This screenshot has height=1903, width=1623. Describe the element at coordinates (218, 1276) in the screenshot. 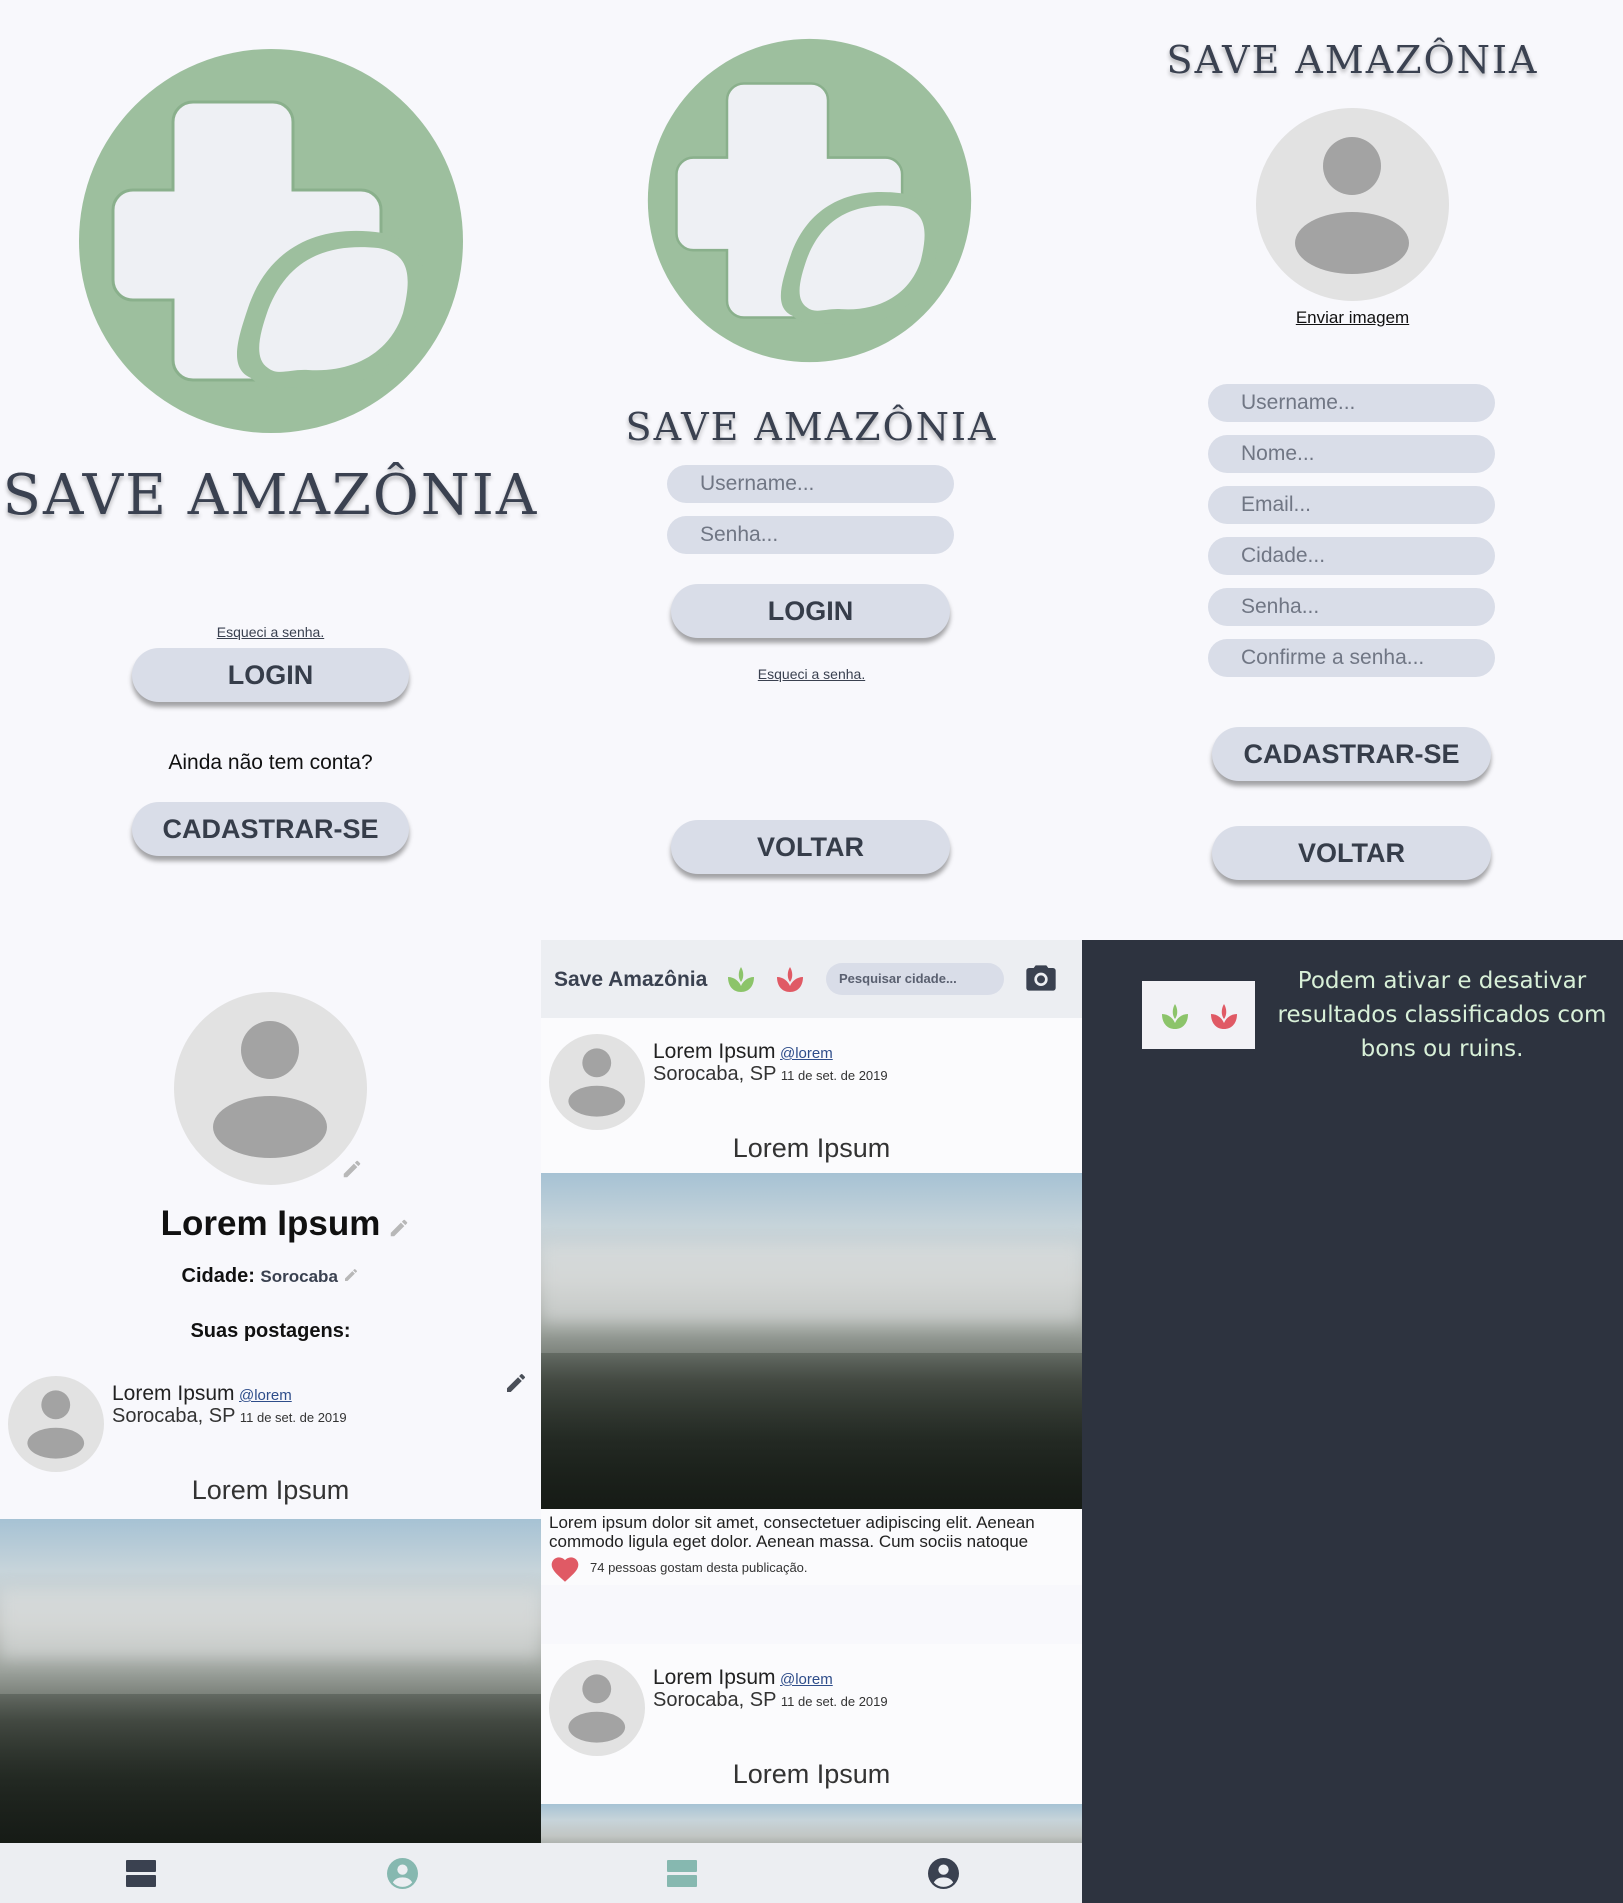

I see `city-label: Cidade:` at that location.